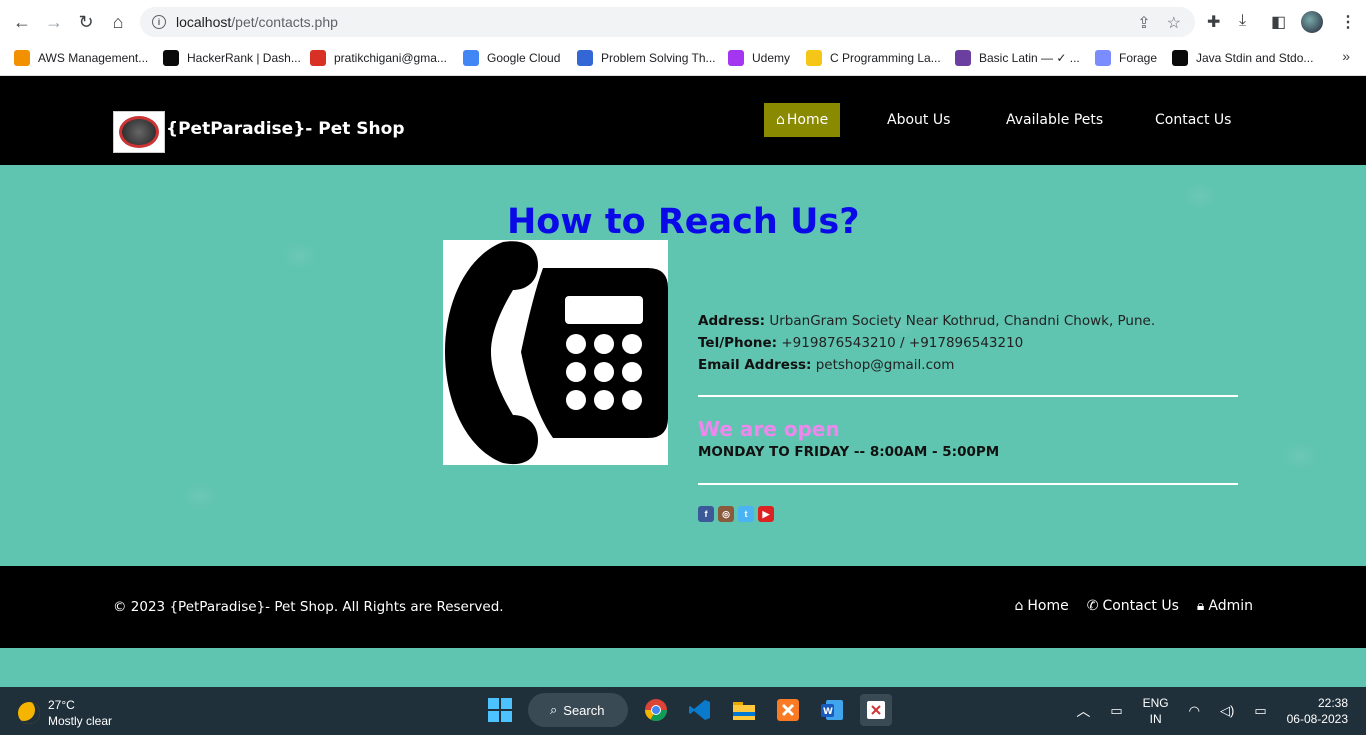 The height and width of the screenshot is (735, 1366). I want to click on footer-admin-link: 🔒︎ Admin, so click(1225, 606).